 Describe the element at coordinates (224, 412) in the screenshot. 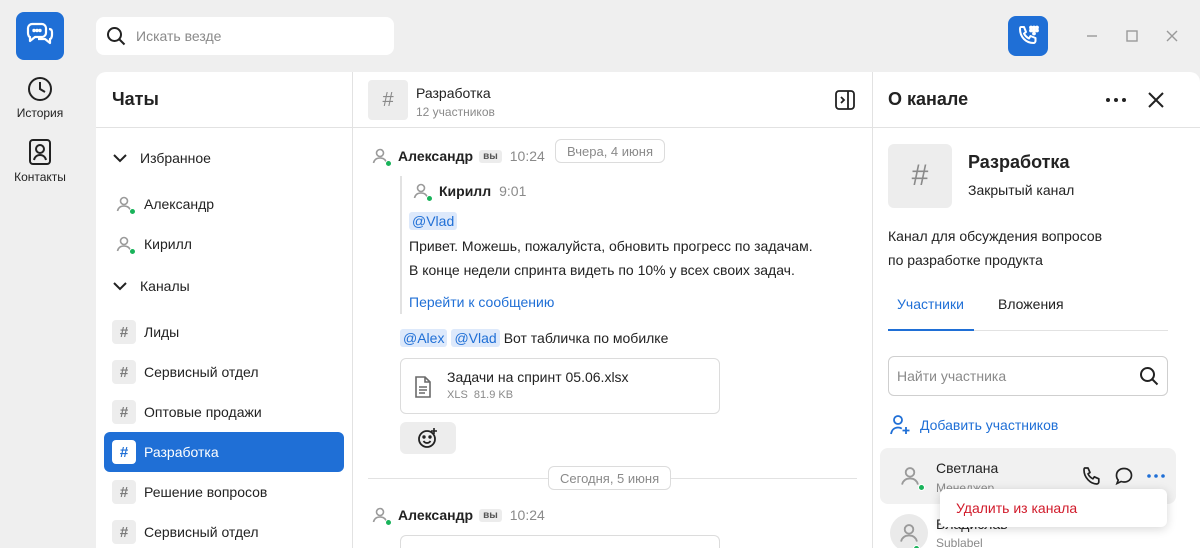

I see `chat-item-channel: # Оптовые продажи` at that location.